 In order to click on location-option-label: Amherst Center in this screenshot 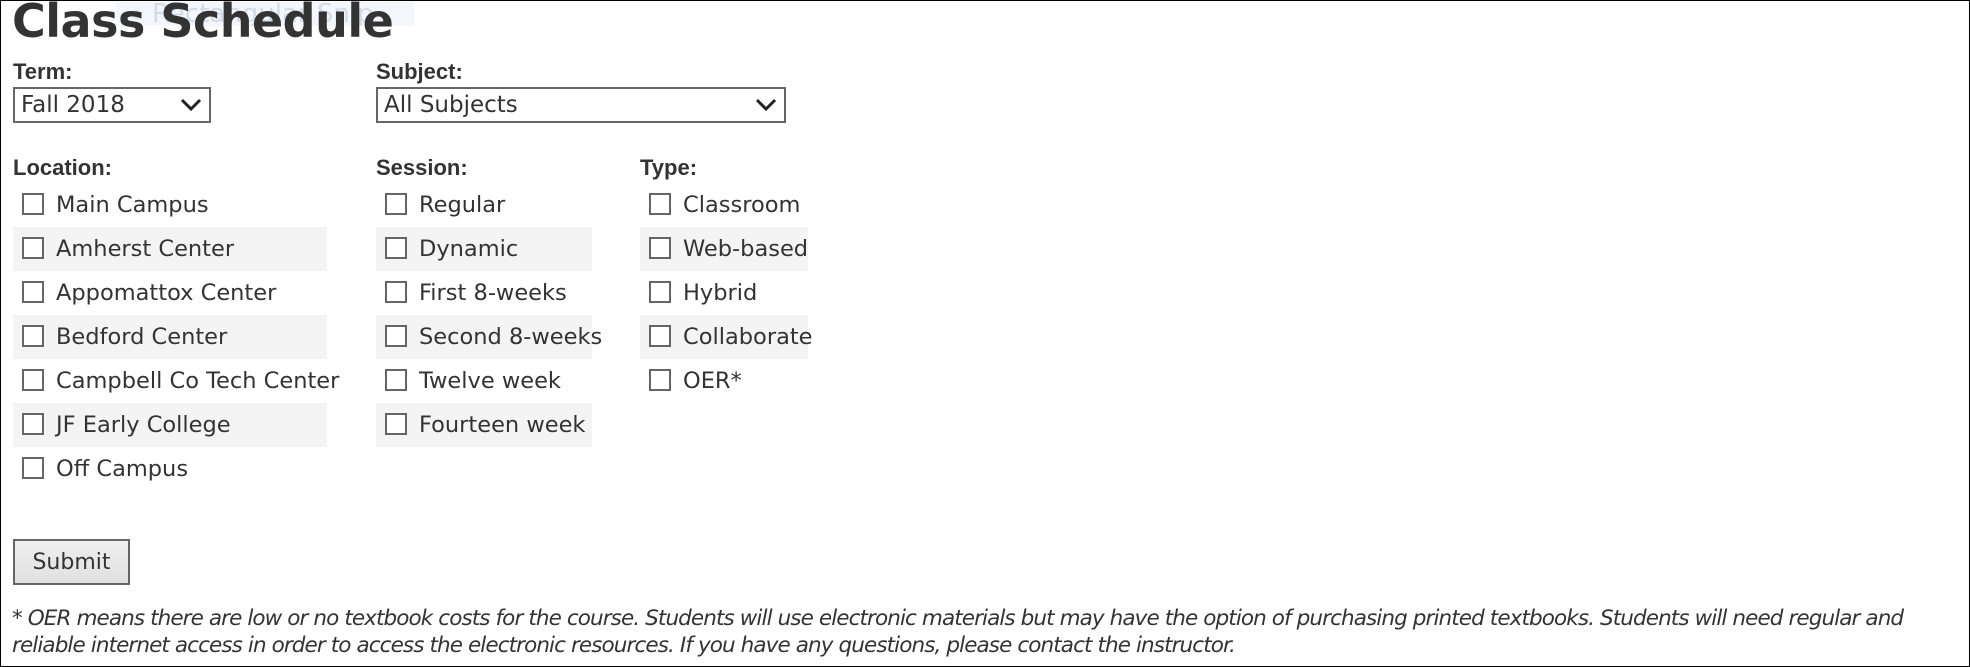, I will do `click(145, 249)`.